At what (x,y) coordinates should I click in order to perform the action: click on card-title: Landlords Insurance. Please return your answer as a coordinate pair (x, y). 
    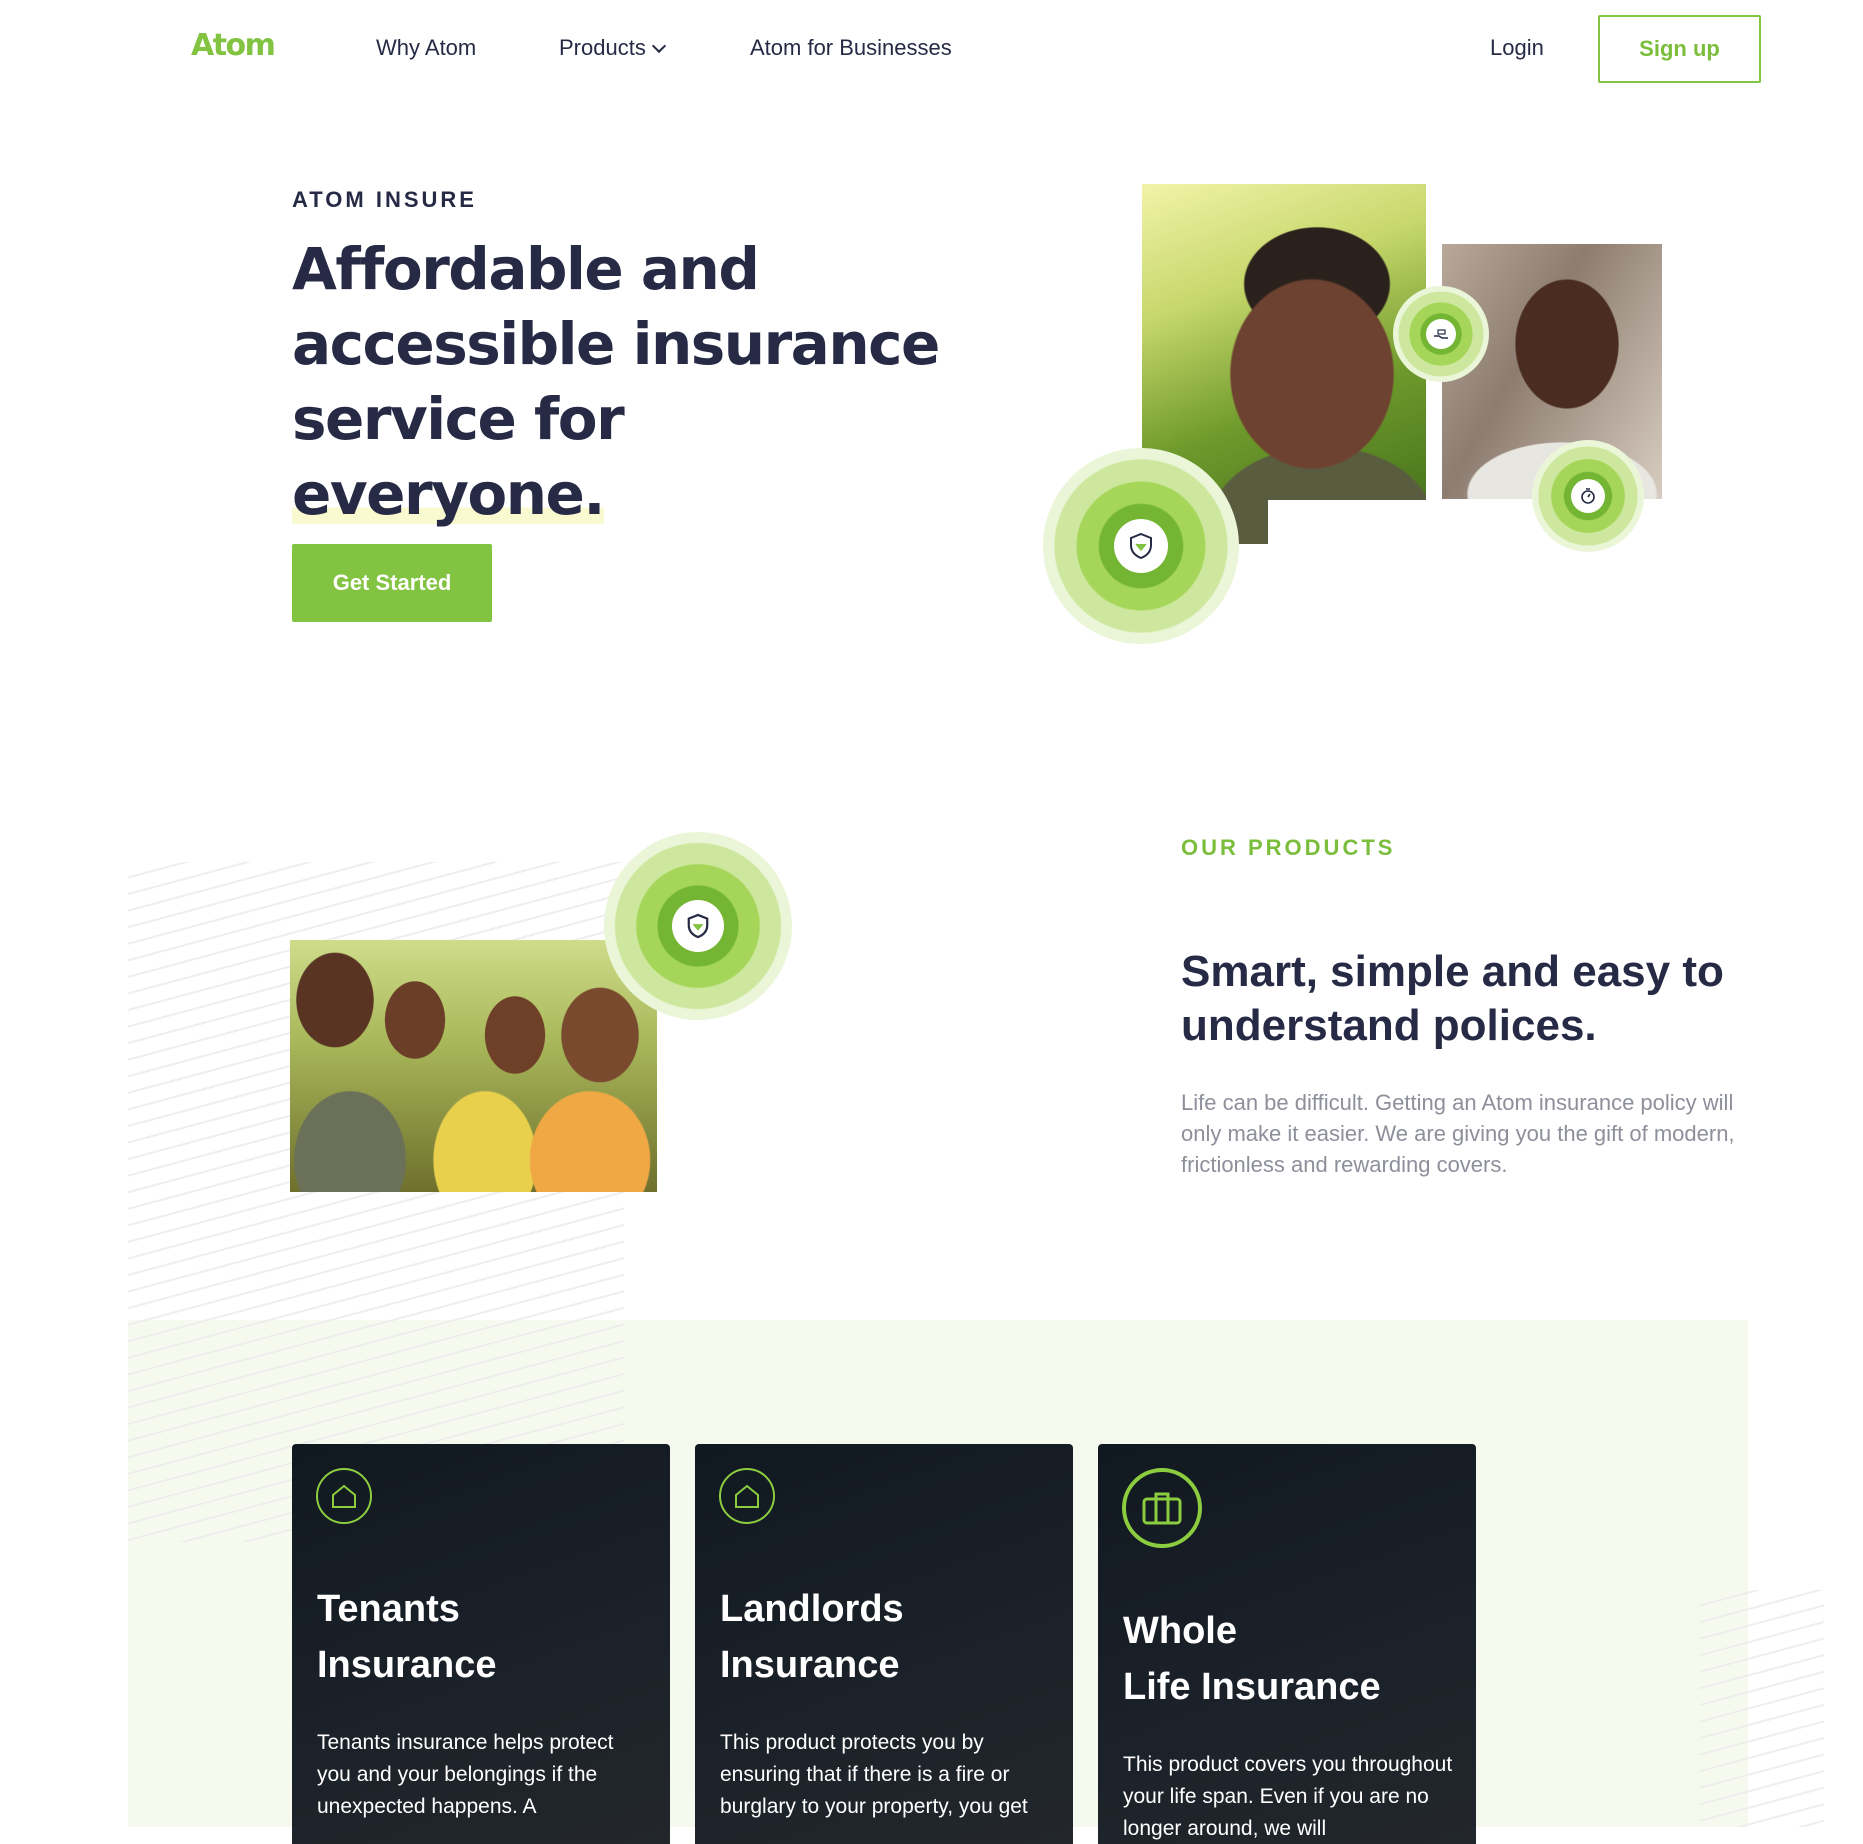
    Looking at the image, I should click on (890, 1637).